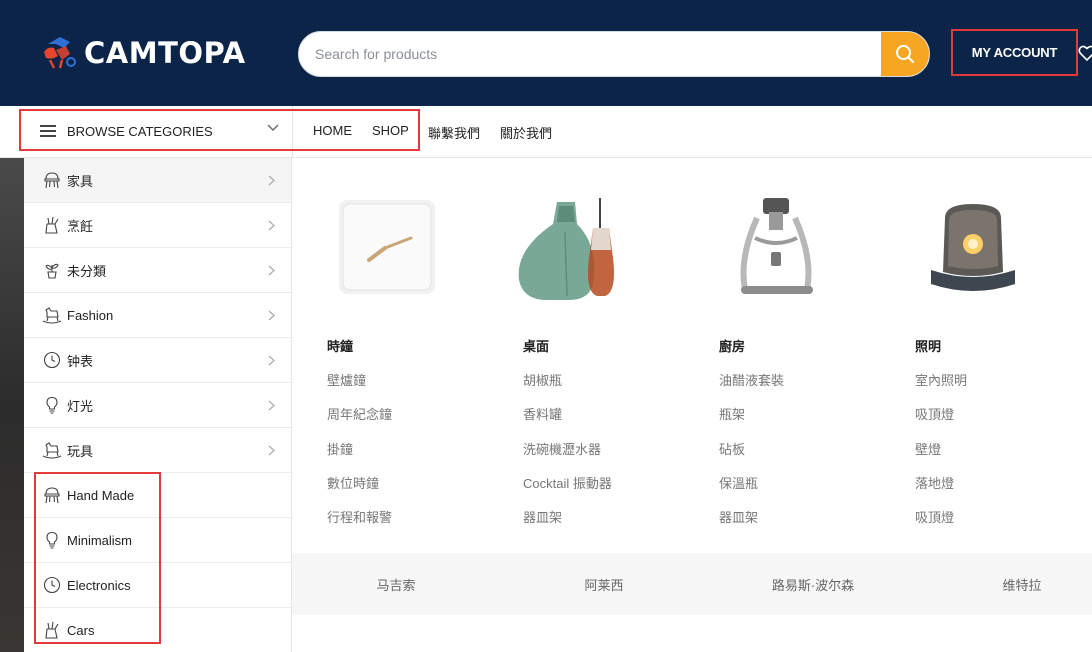  Describe the element at coordinates (157, 270) in the screenshot. I see `sidebar-item-uncategorized: 未分類` at that location.